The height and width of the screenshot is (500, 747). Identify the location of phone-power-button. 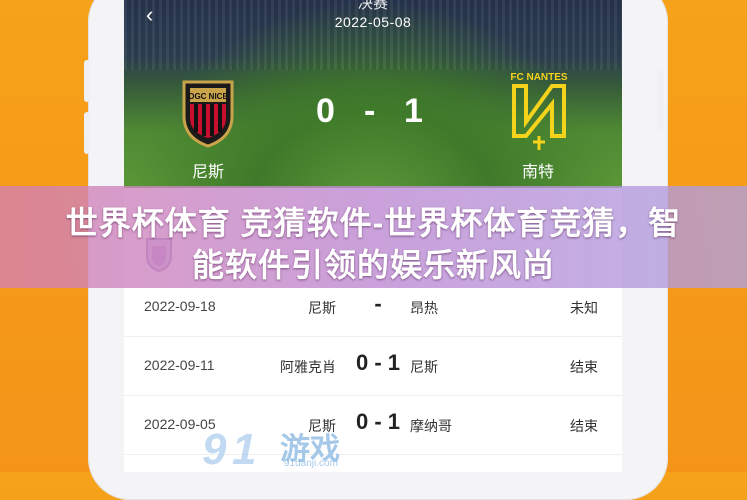
(661, 100).